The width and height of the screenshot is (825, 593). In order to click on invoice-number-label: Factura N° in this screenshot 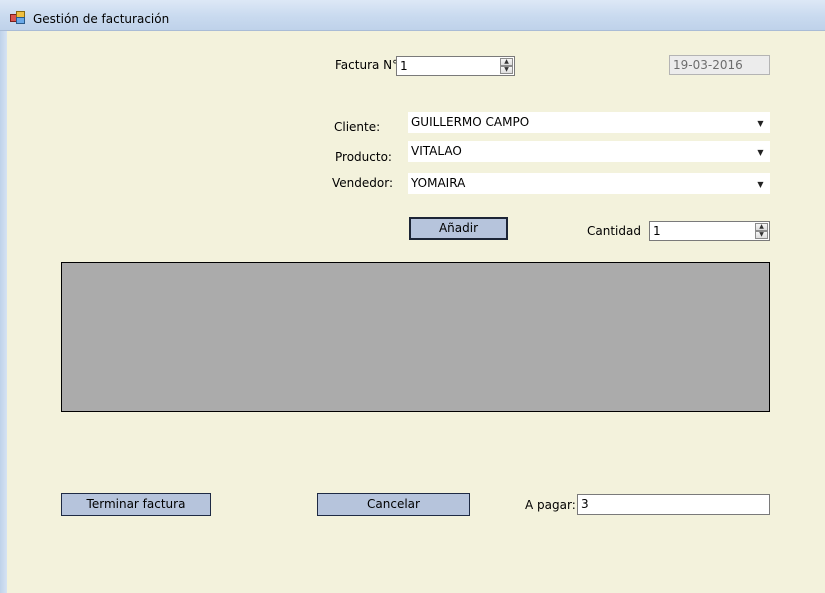, I will do `click(367, 65)`.